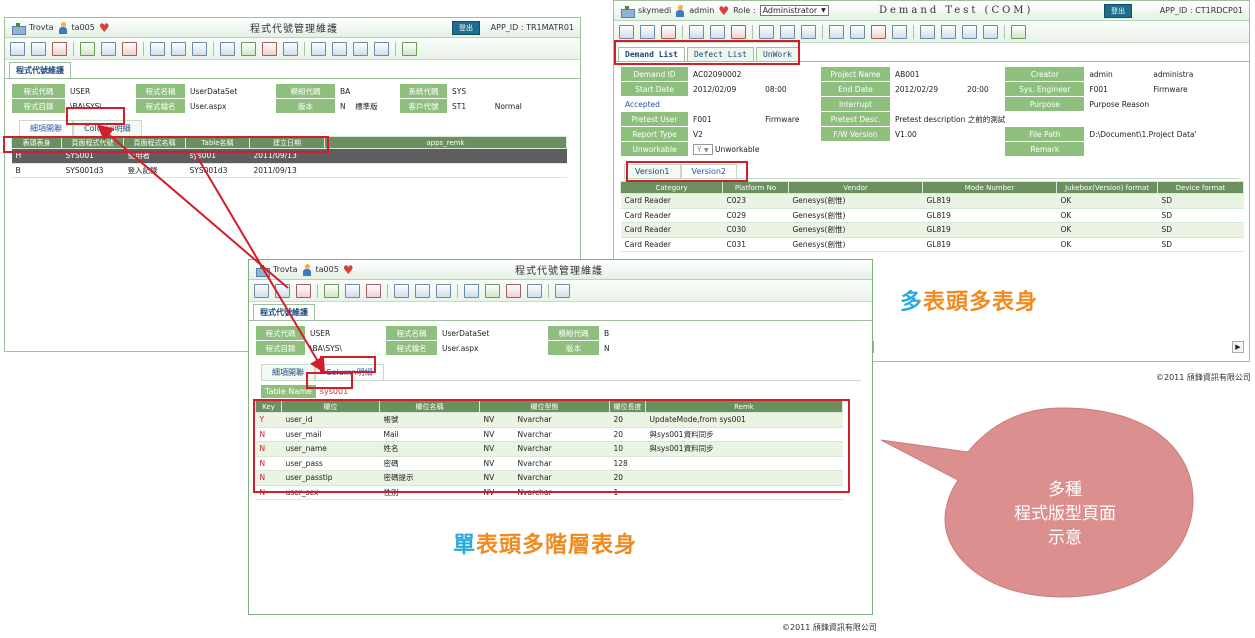 The width and height of the screenshot is (1255, 638). Describe the element at coordinates (609, 333) in the screenshot. I see `value-module-code: B` at that location.